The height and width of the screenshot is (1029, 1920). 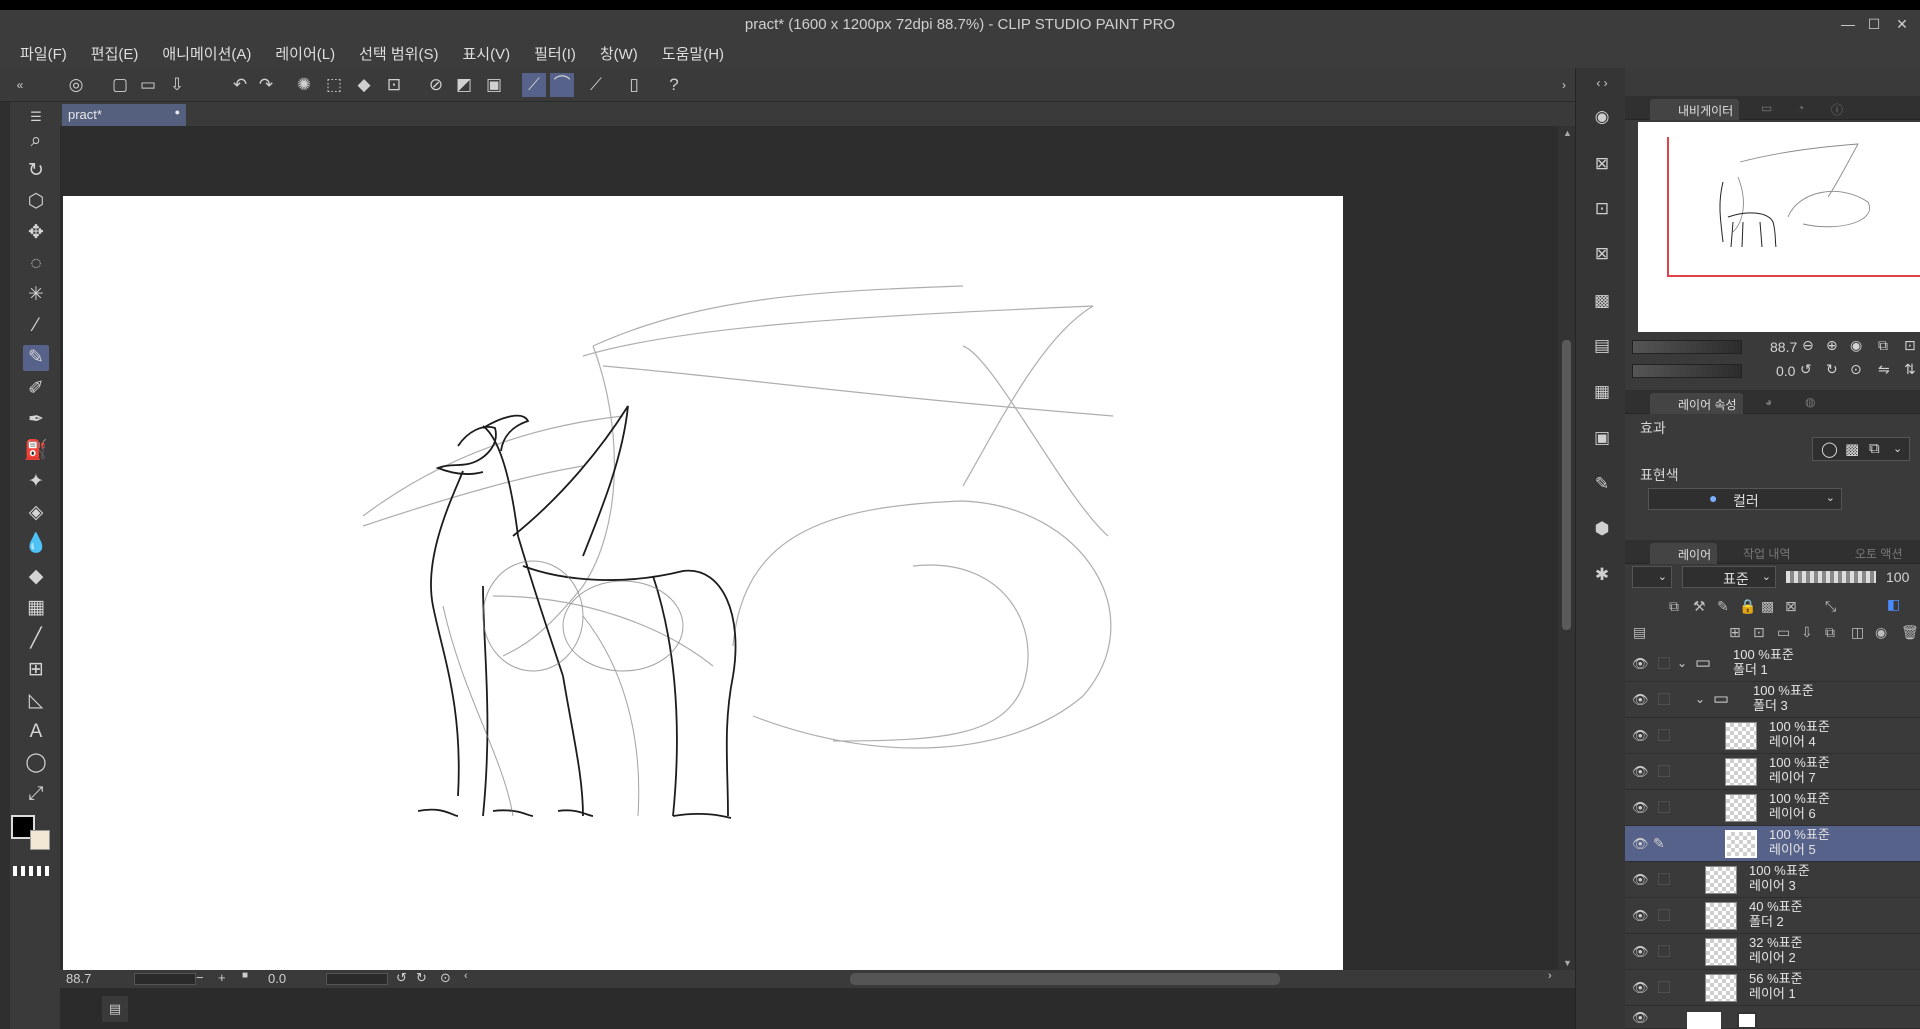 I want to click on undo-icon: ↶, so click(x=240, y=85).